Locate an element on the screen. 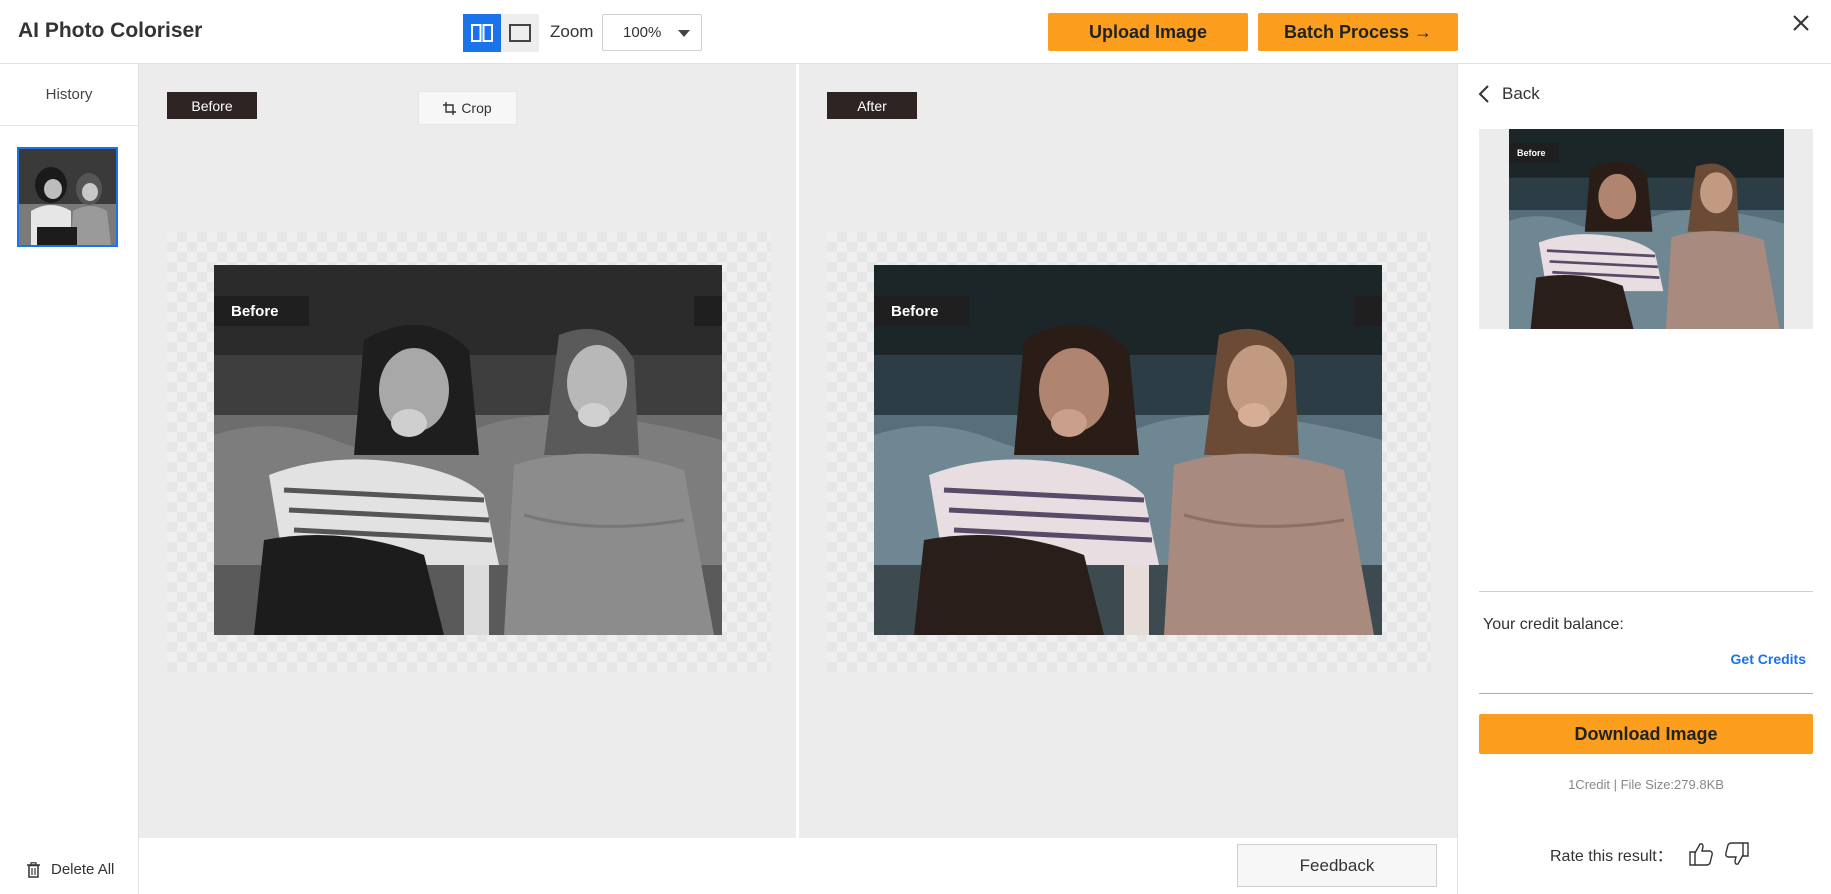  pane-divider is located at coordinates (797, 451).